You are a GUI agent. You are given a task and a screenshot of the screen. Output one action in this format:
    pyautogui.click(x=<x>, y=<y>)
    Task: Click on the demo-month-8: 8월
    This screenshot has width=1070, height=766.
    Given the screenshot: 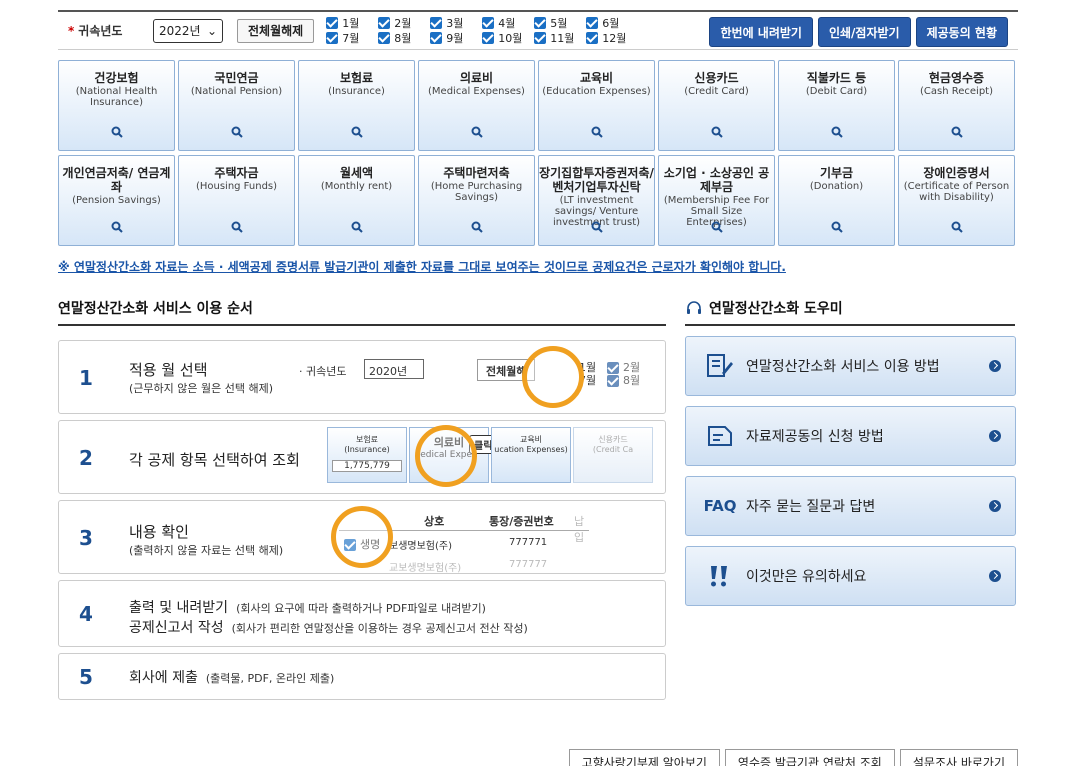 What is the action you would take?
    pyautogui.click(x=623, y=380)
    